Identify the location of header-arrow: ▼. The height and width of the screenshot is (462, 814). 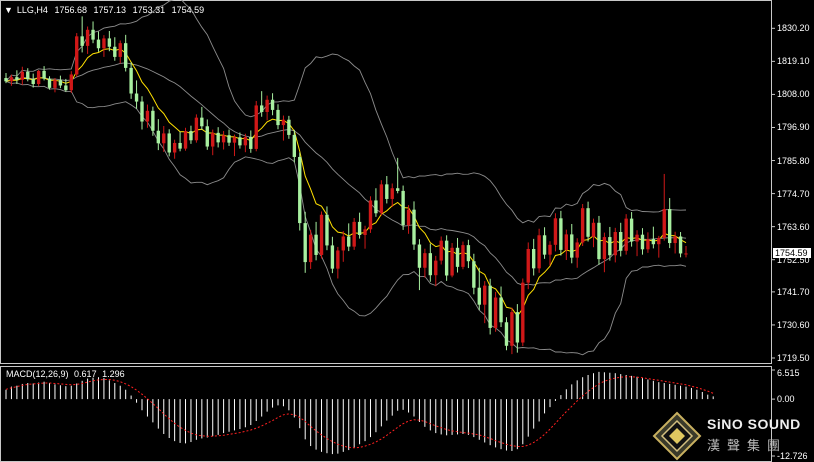
(8, 10).